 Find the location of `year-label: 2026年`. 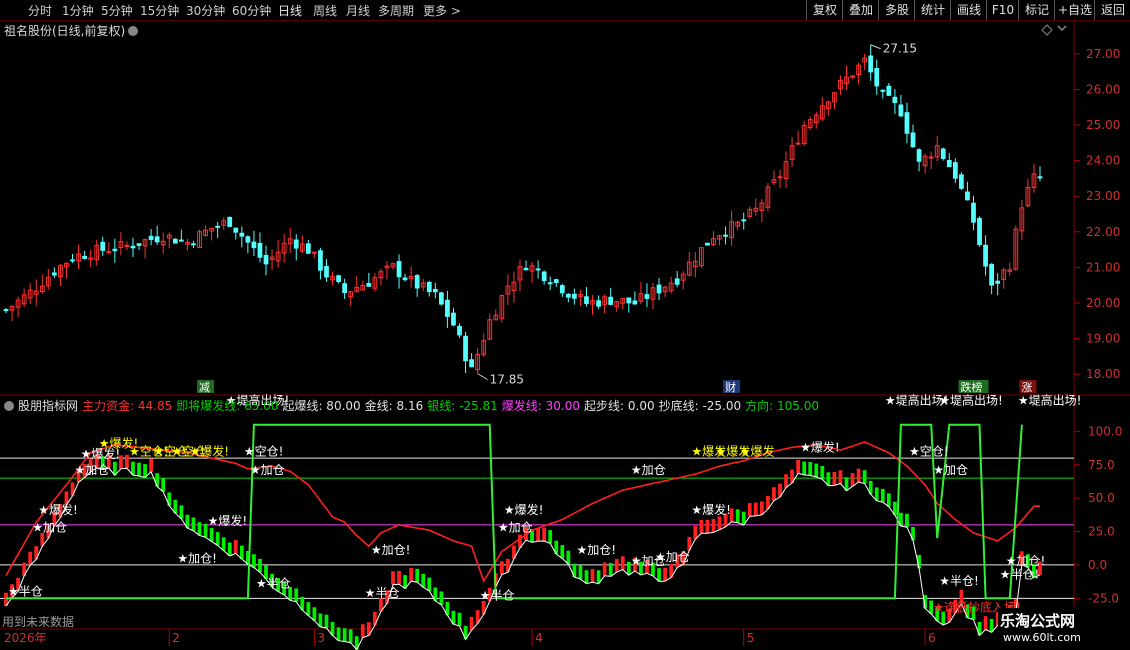

year-label: 2026年 is located at coordinates (25, 638).